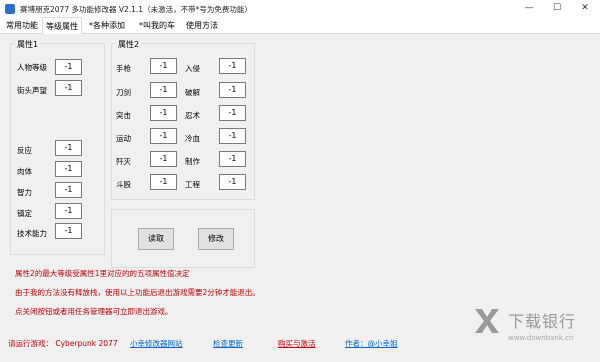 The height and width of the screenshot is (362, 600). I want to click on watermark-url: www.downbank.cn, so click(541, 338).